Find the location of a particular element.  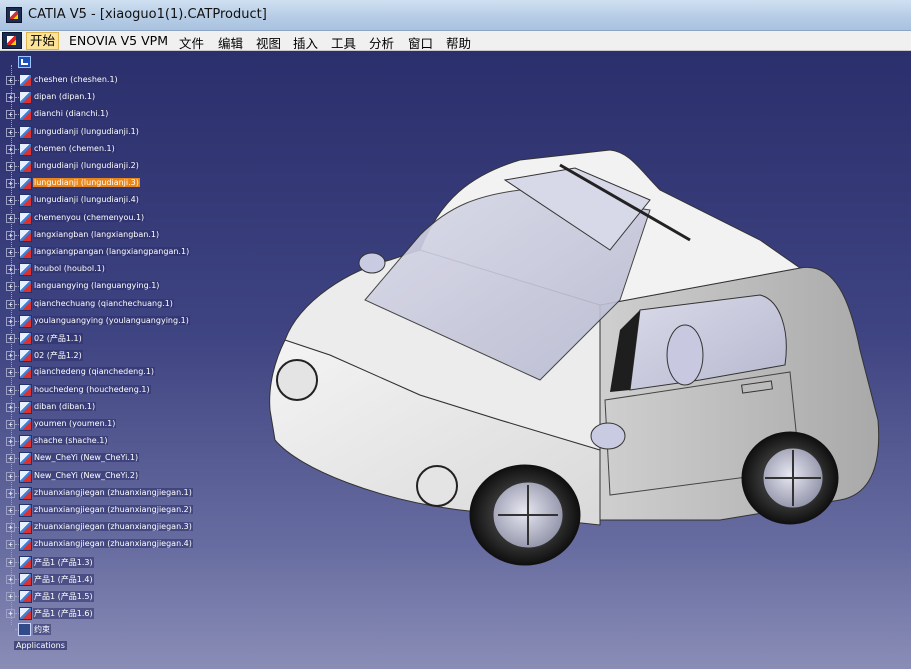

product-root-icon is located at coordinates (24, 62).